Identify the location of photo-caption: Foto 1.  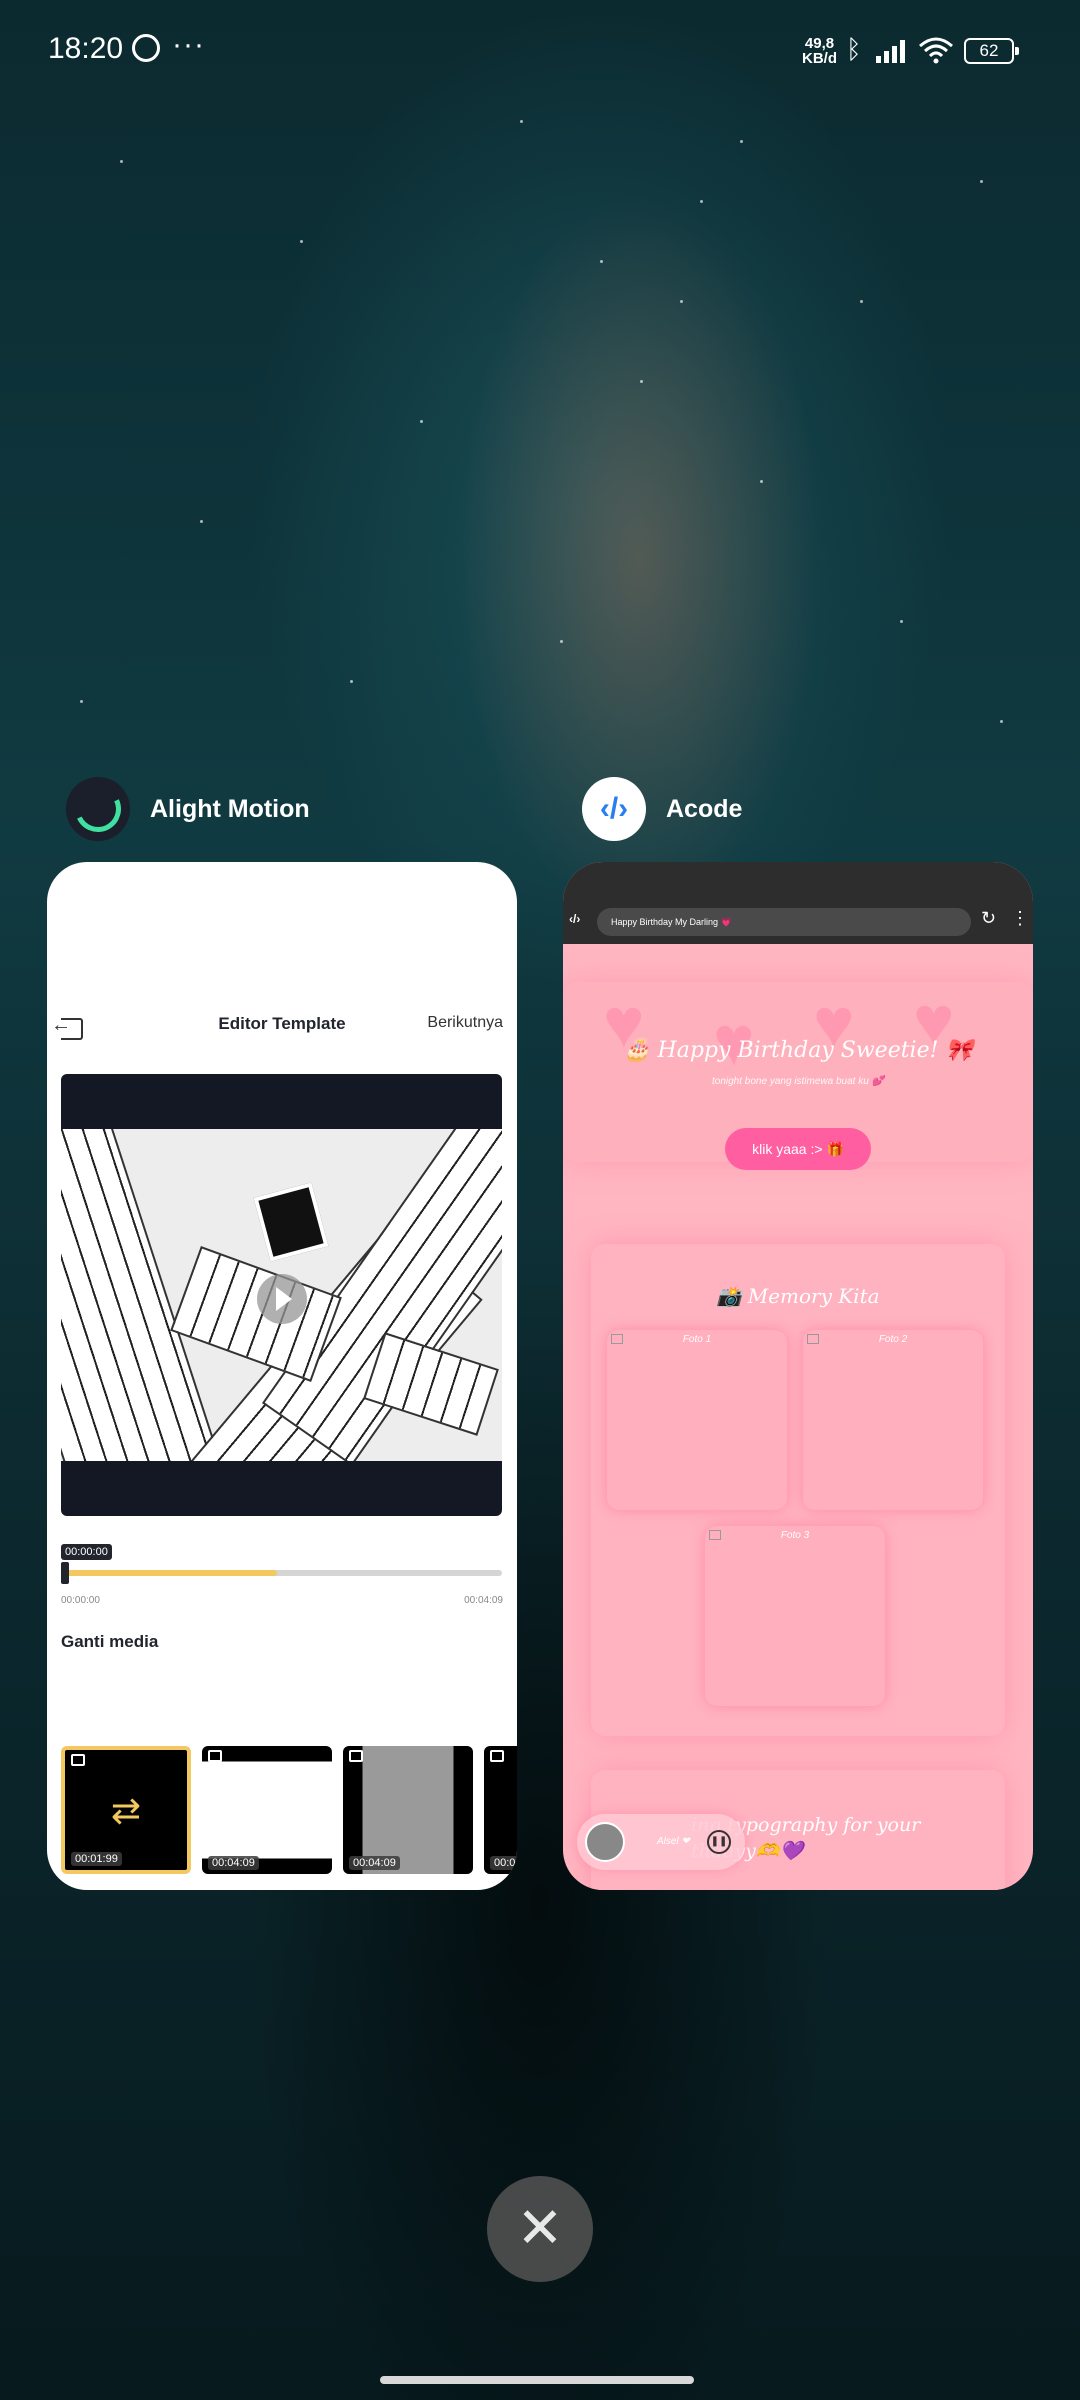
(697, 1339).